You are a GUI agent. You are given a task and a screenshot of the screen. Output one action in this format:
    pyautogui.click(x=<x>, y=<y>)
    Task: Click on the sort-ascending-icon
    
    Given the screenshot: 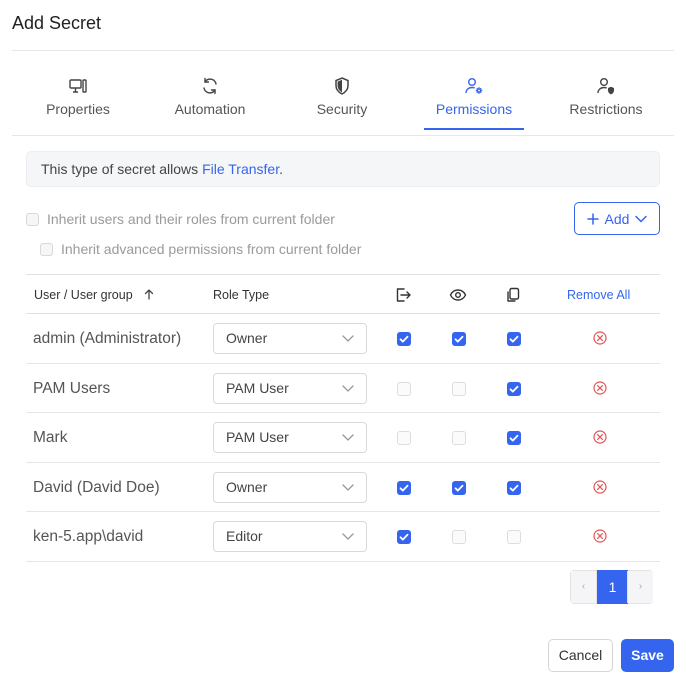 What is the action you would take?
    pyautogui.click(x=149, y=296)
    